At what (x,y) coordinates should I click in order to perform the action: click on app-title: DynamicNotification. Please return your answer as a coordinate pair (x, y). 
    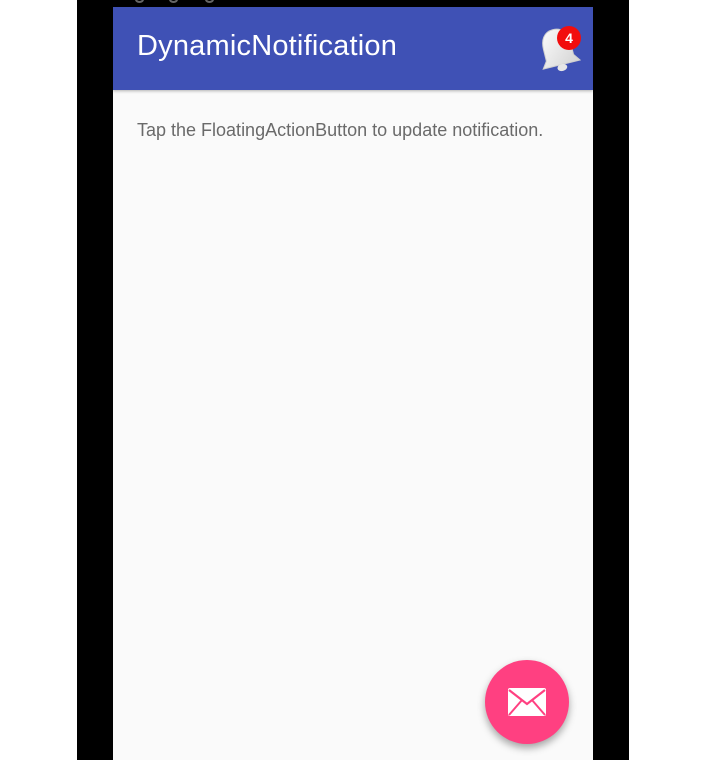
    Looking at the image, I should click on (267, 46).